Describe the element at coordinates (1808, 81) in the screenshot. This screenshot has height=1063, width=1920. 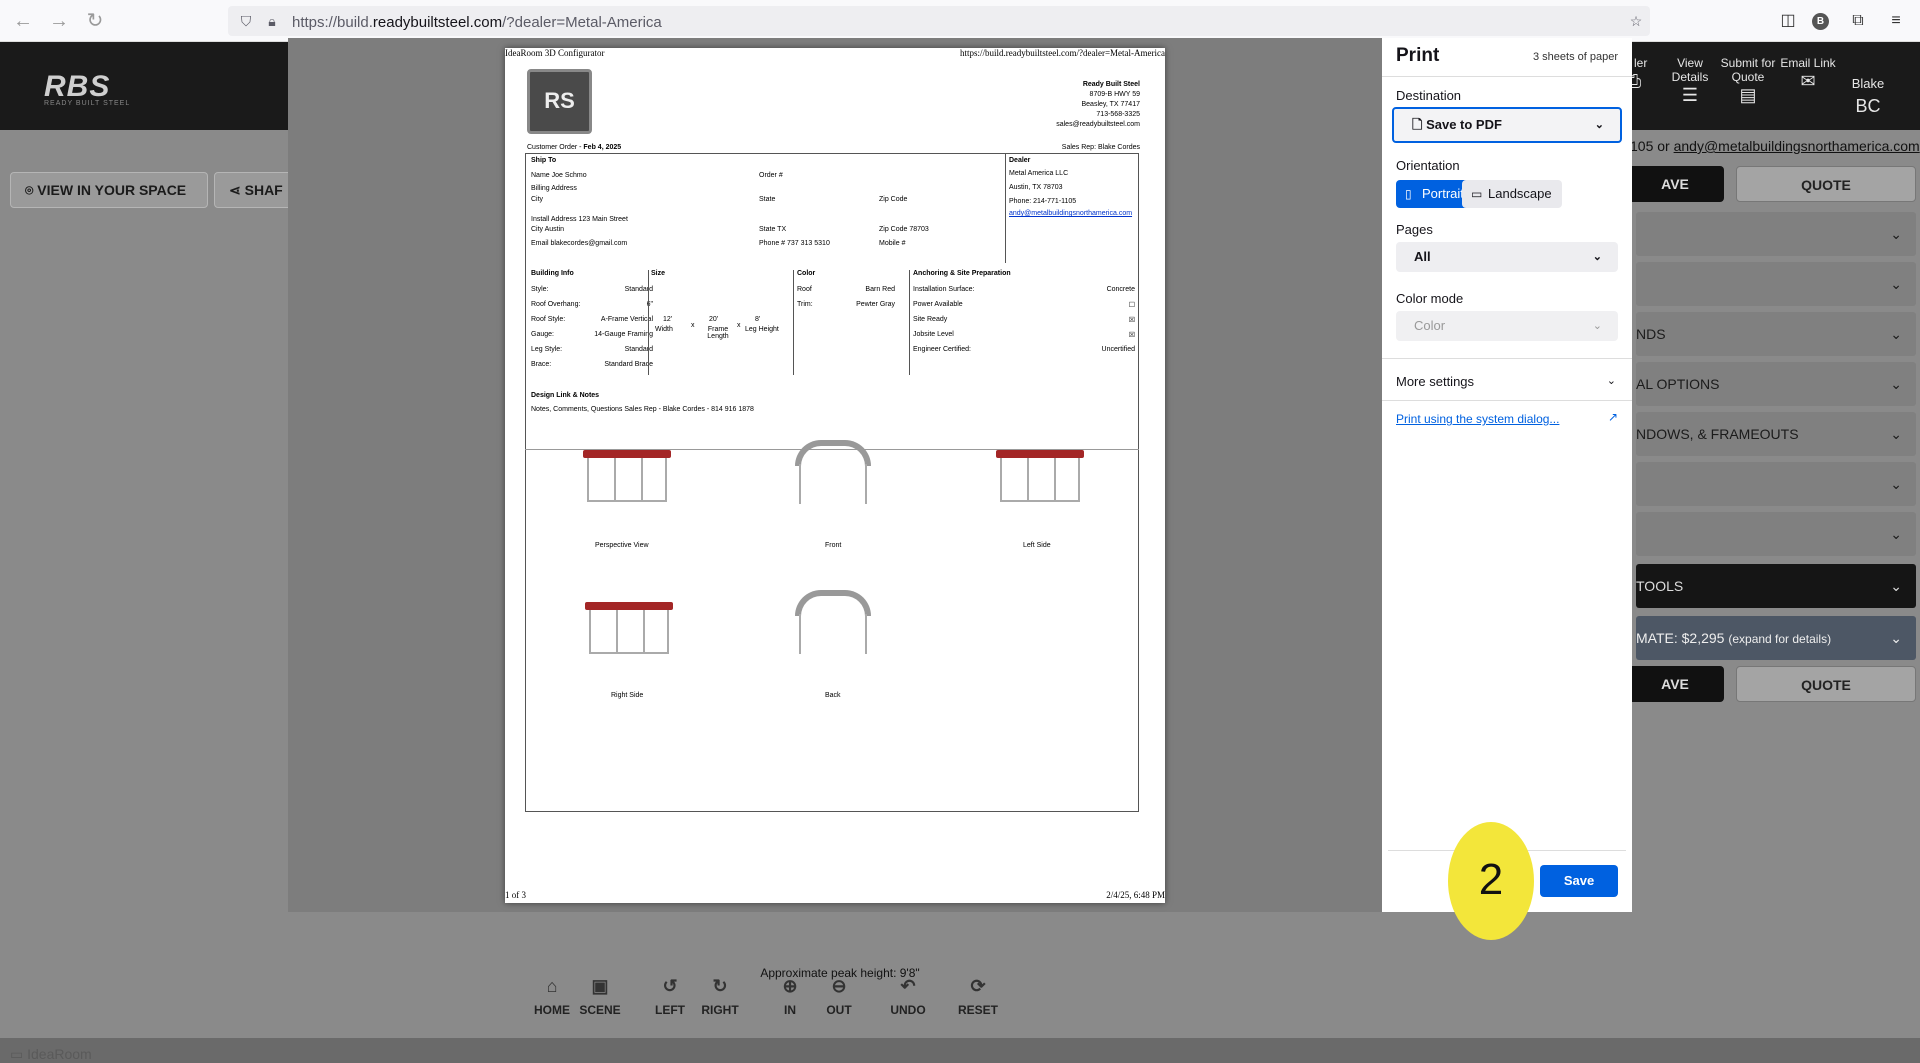
I see `envelope-icon: ✉` at that location.